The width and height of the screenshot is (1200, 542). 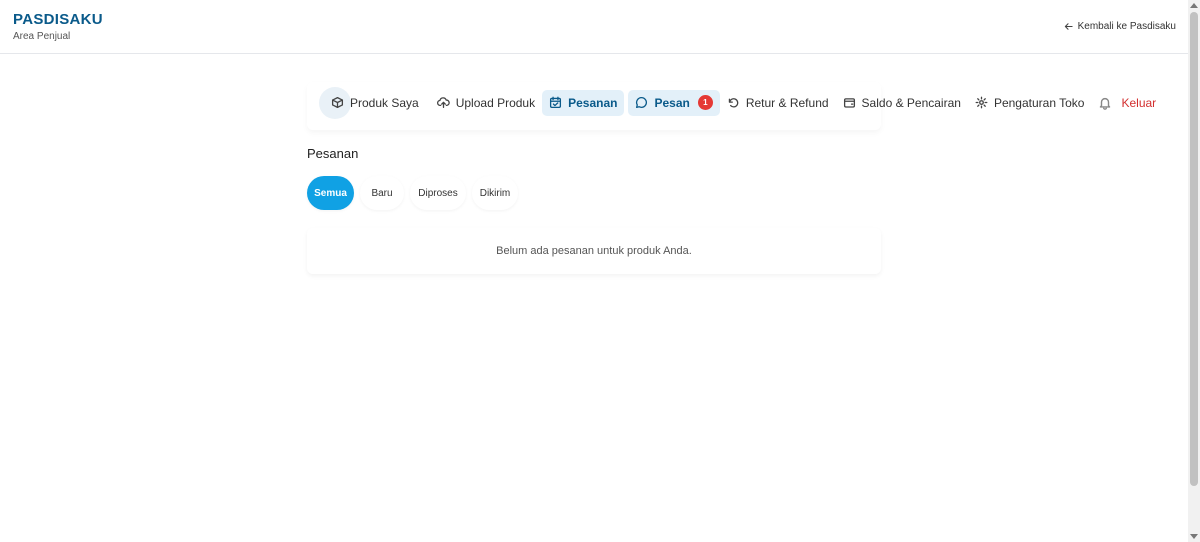 I want to click on cloud-upload-icon, so click(x=443, y=103).